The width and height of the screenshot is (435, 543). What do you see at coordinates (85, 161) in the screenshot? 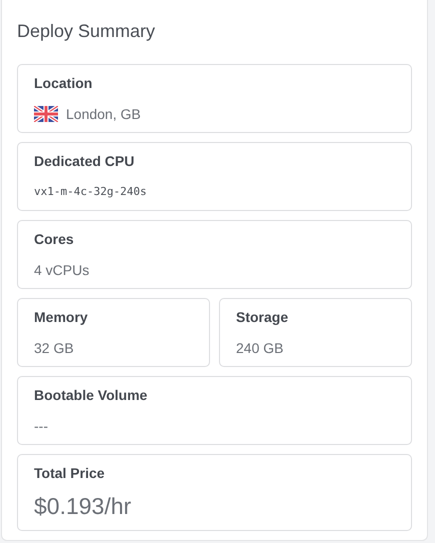
I see `field-label: Dedicated CPU` at bounding box center [85, 161].